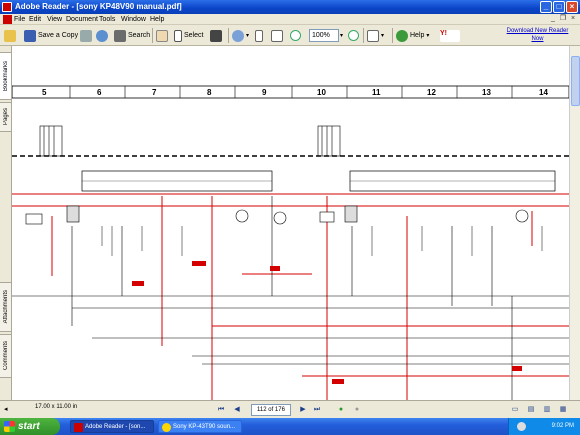  I want to click on zoom-out-button, so click(296, 35).